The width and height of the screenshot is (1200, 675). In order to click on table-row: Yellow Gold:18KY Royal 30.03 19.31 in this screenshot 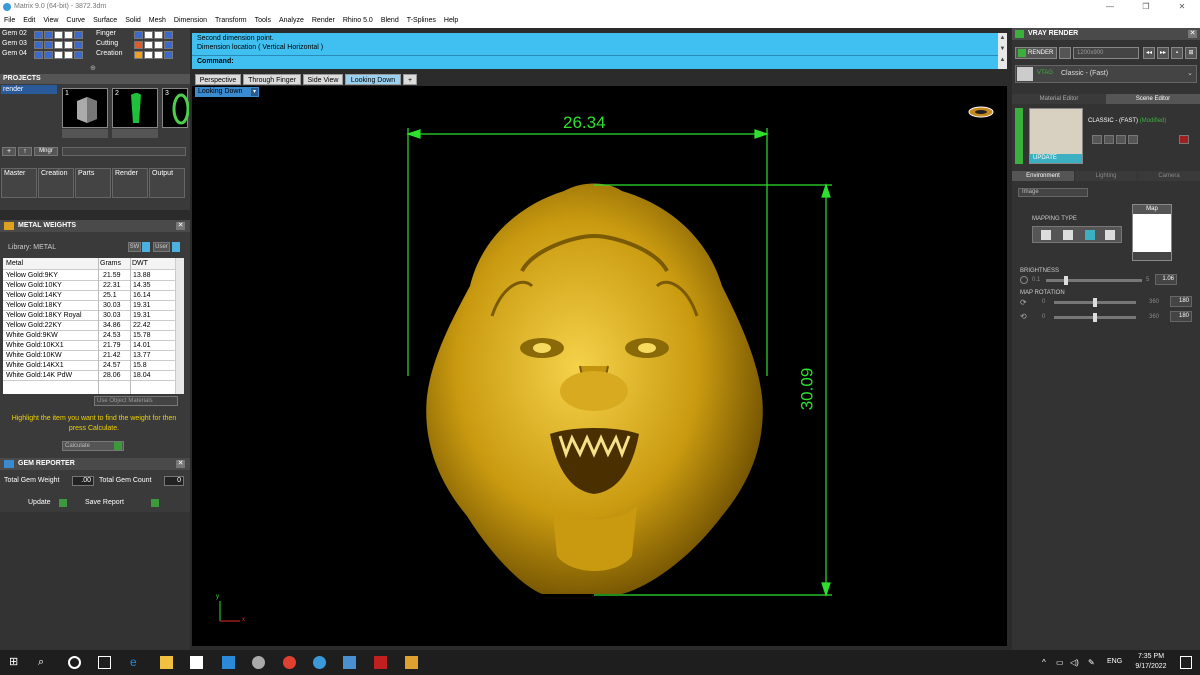, I will do `click(89, 316)`.